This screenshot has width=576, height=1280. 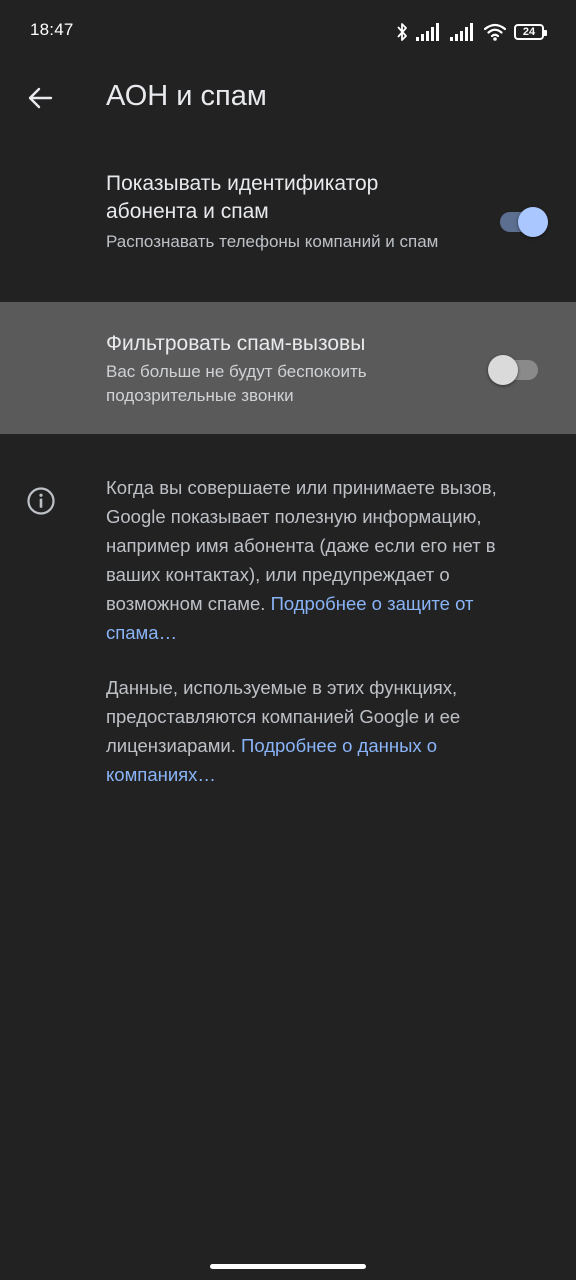 What do you see at coordinates (288, 1266) in the screenshot?
I see `gesture-nav-handle` at bounding box center [288, 1266].